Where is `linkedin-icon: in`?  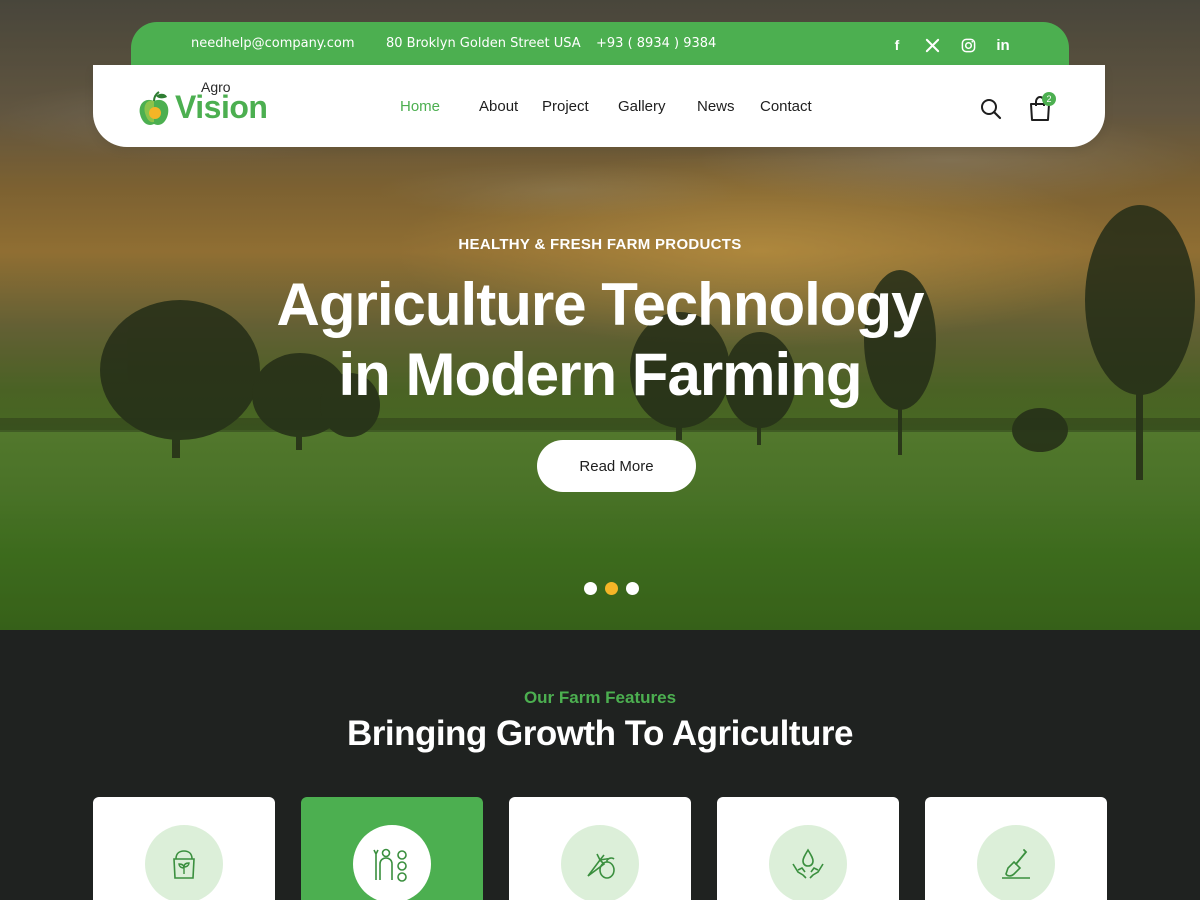 linkedin-icon: in is located at coordinates (1003, 45).